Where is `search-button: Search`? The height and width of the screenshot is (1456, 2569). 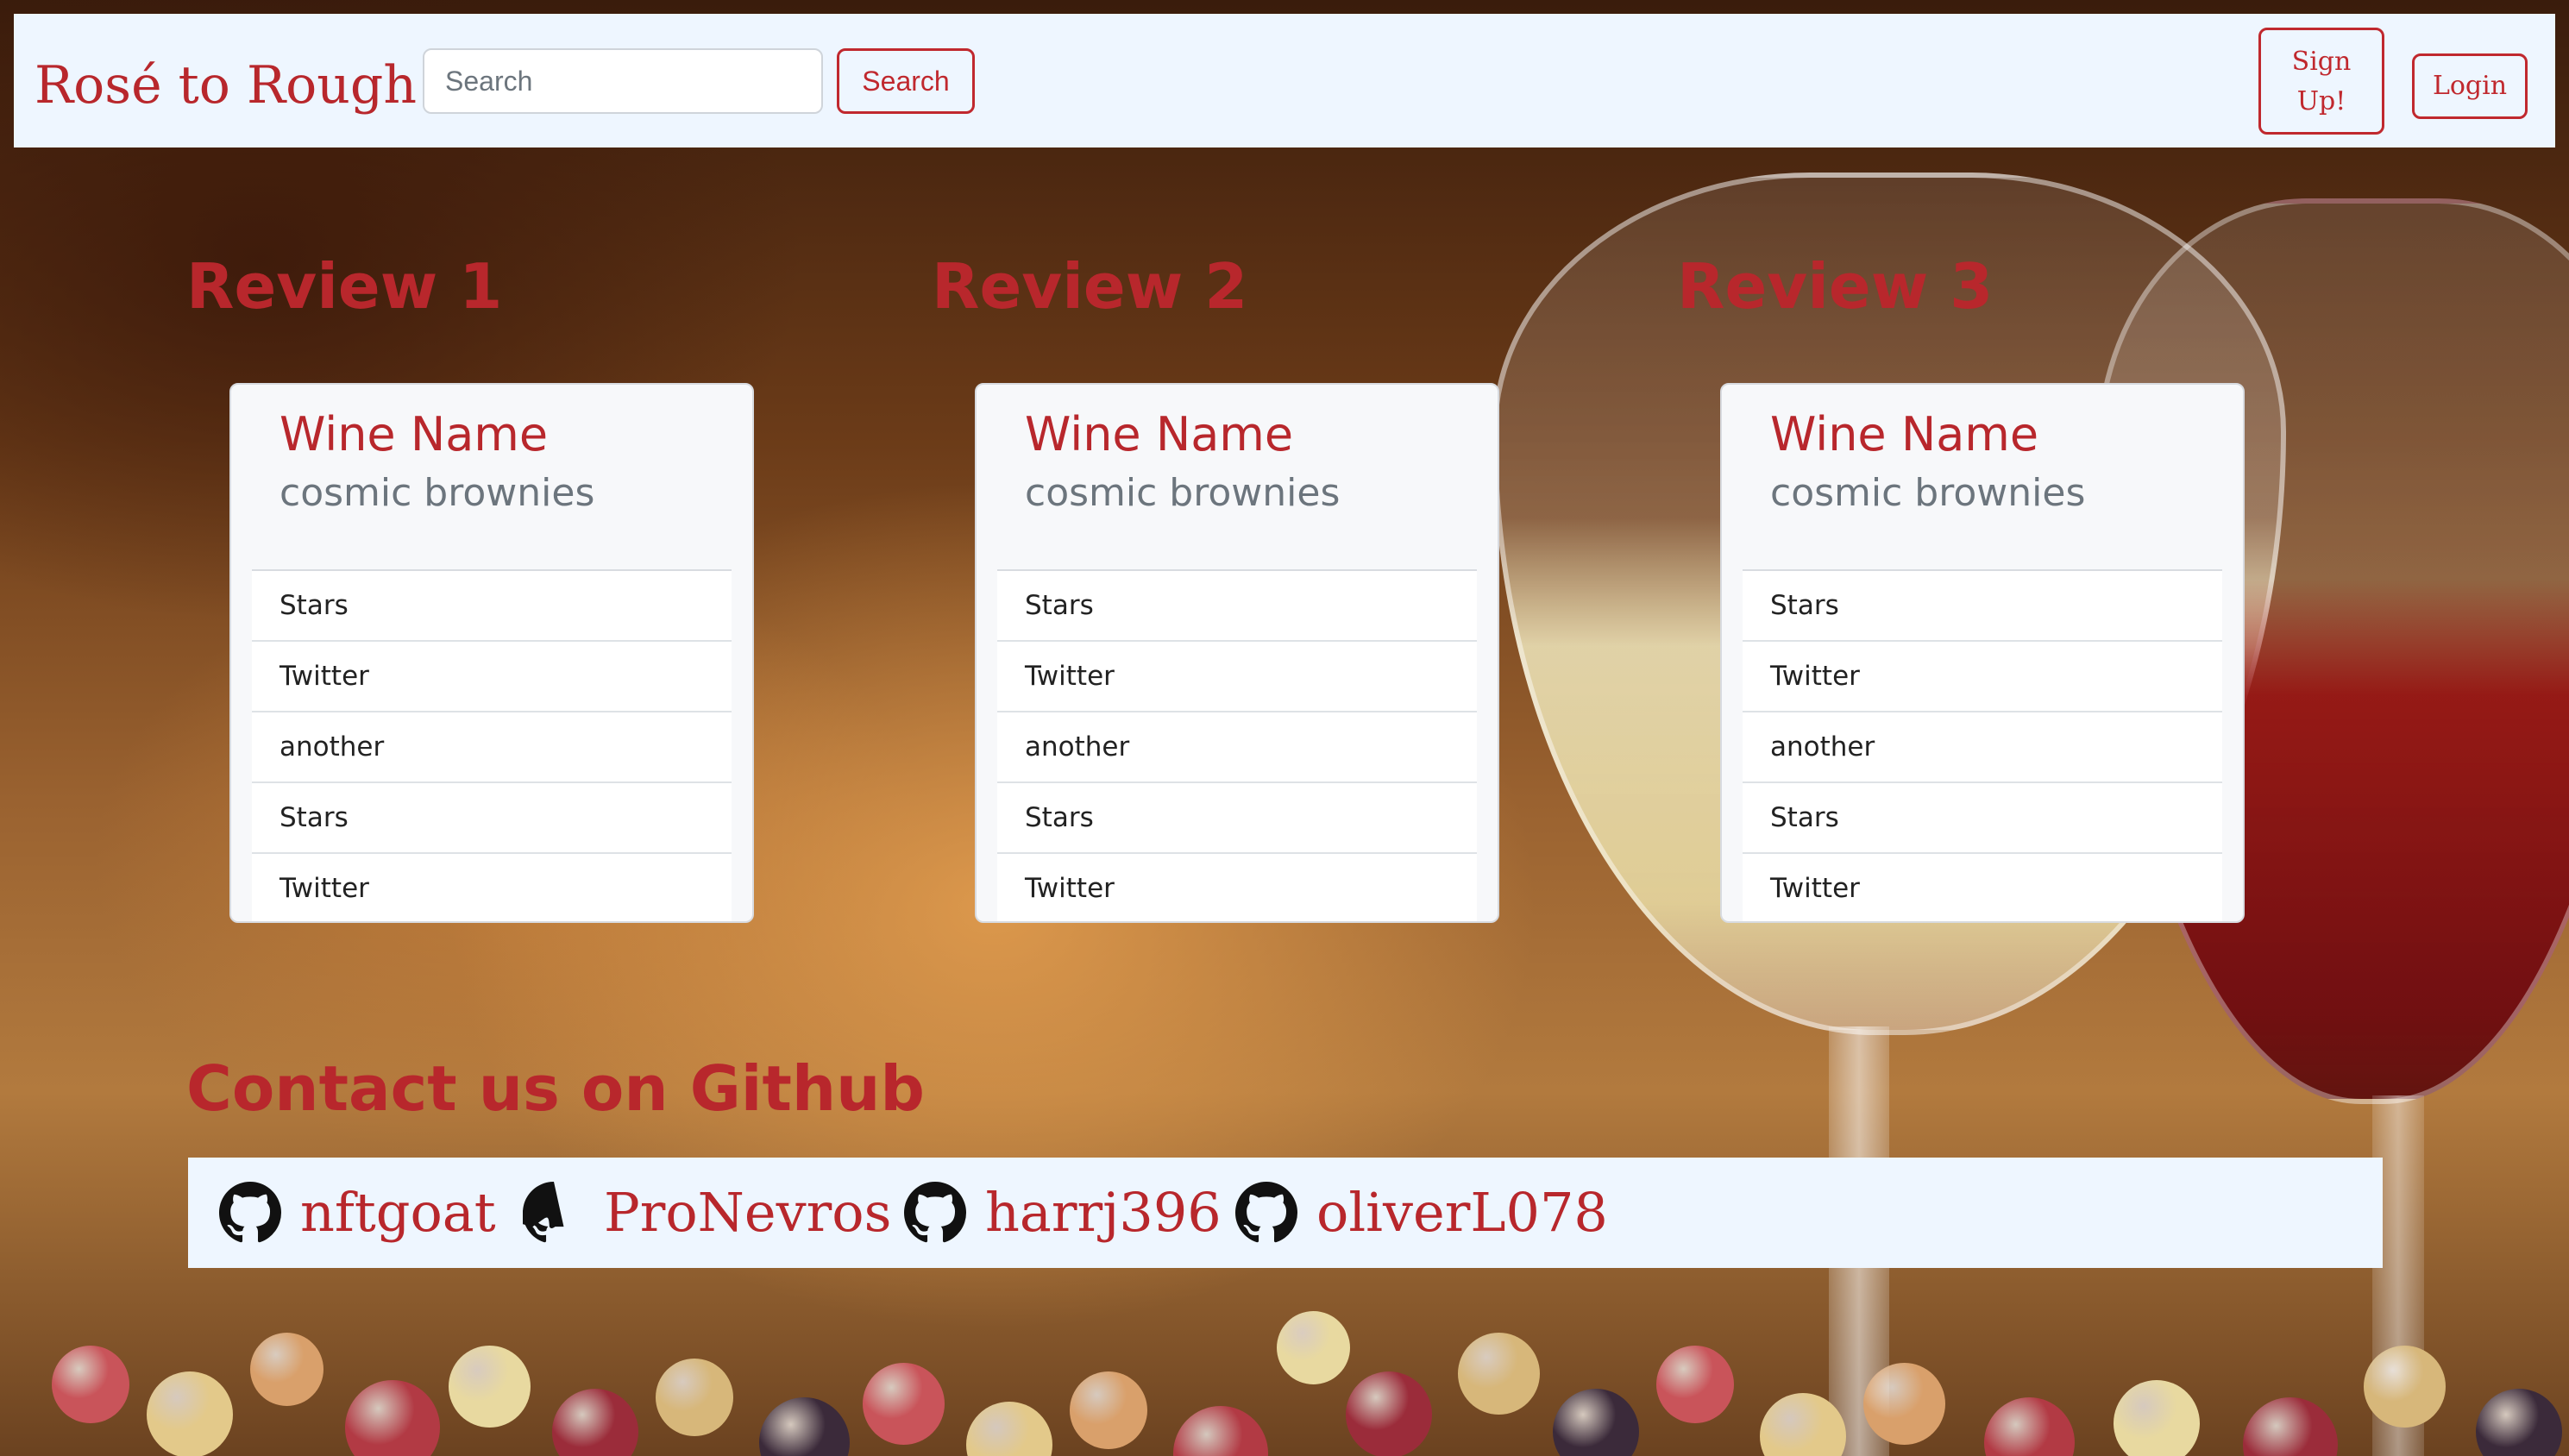
search-button: Search is located at coordinates (906, 81).